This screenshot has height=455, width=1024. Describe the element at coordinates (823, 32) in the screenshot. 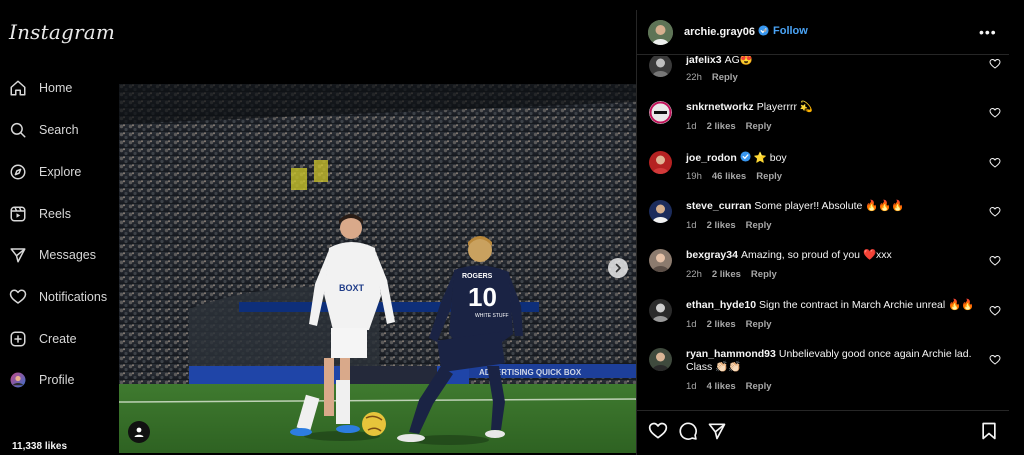

I see `post-header: archie.gray06 • Follow •••` at that location.